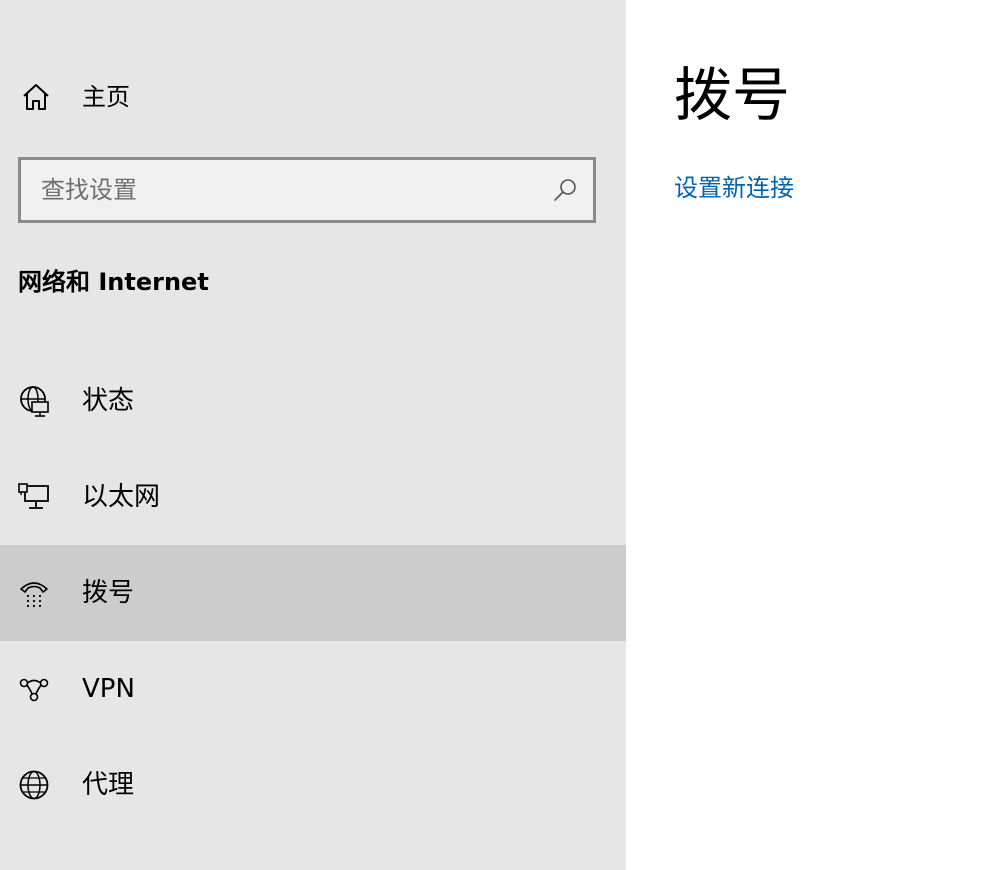  What do you see at coordinates (34, 497) in the screenshot?
I see `ethernet-icon` at bounding box center [34, 497].